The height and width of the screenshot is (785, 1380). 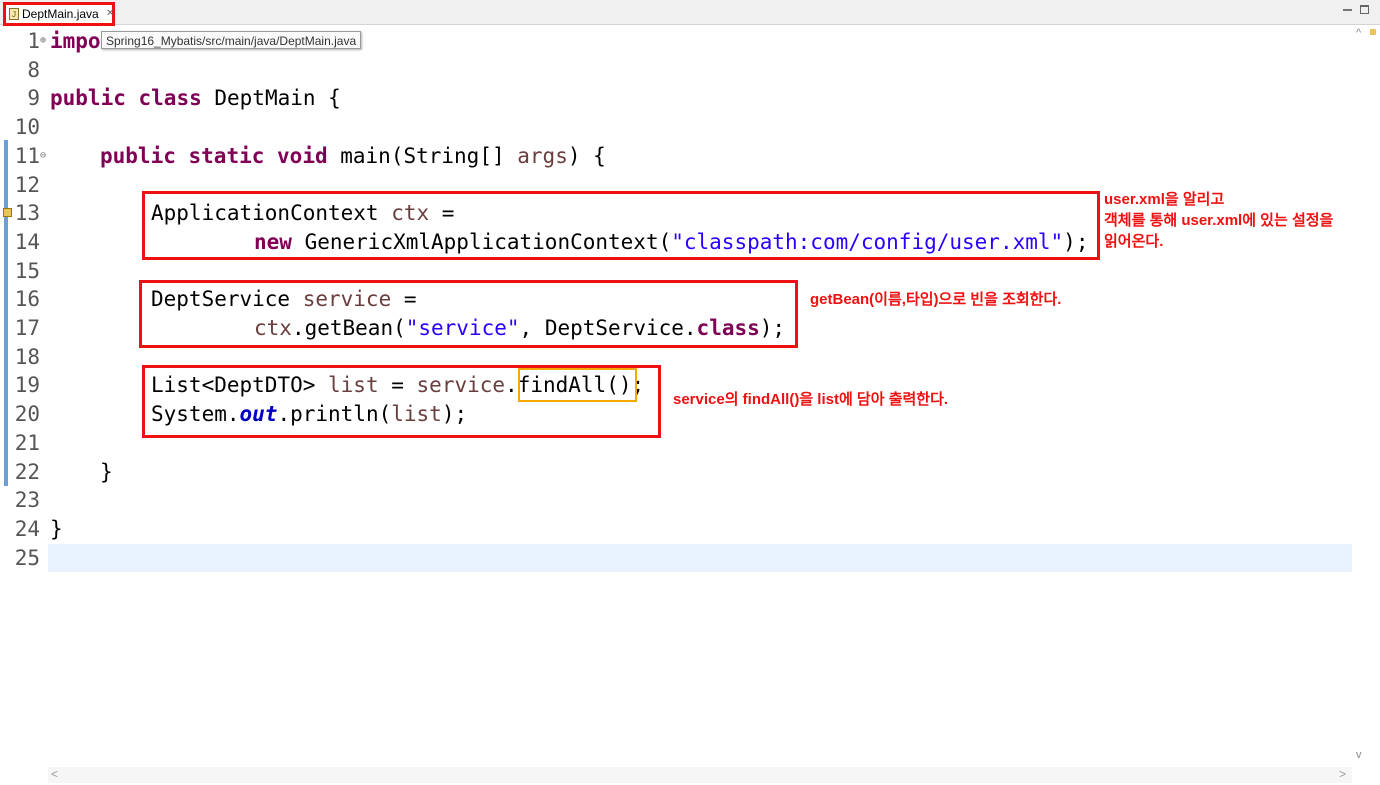 What do you see at coordinates (33, 41) in the screenshot?
I see `line-number: 1` at bounding box center [33, 41].